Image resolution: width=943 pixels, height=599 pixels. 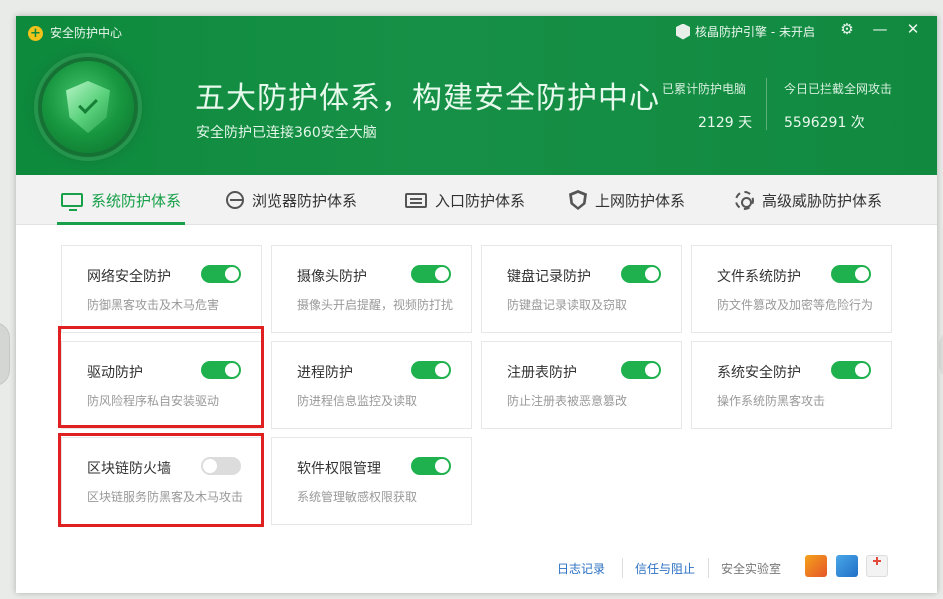 What do you see at coordinates (751, 569) in the screenshot?
I see `security-lab-label: 安全实验室` at bounding box center [751, 569].